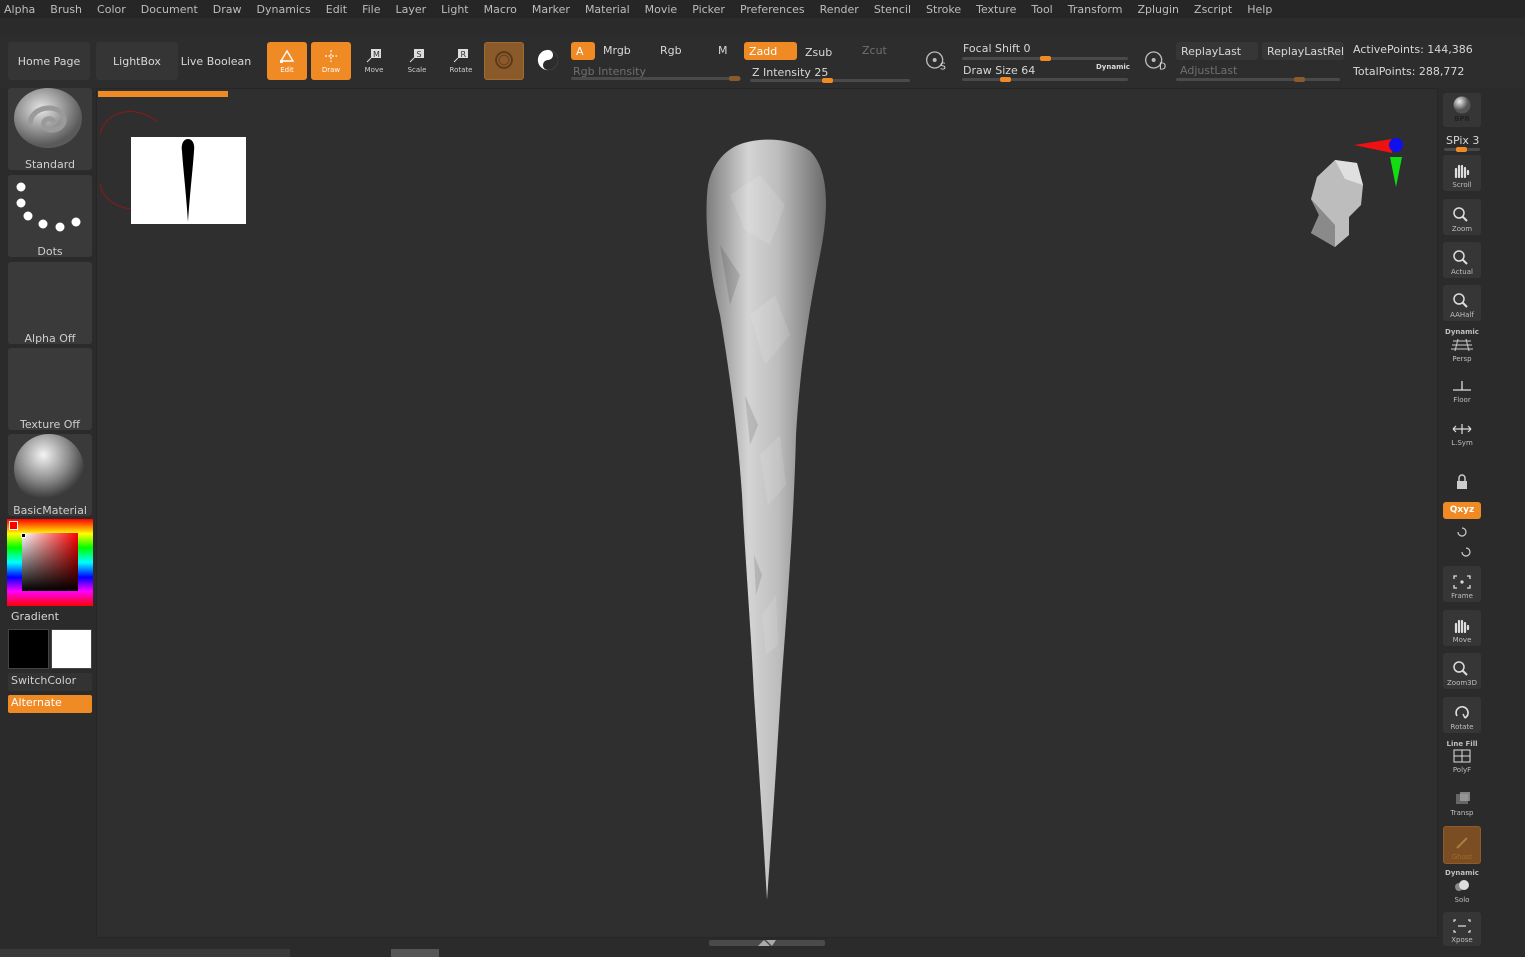 The image size is (1525, 957). What do you see at coordinates (1462, 801) in the screenshot?
I see `transp-button: Transp` at bounding box center [1462, 801].